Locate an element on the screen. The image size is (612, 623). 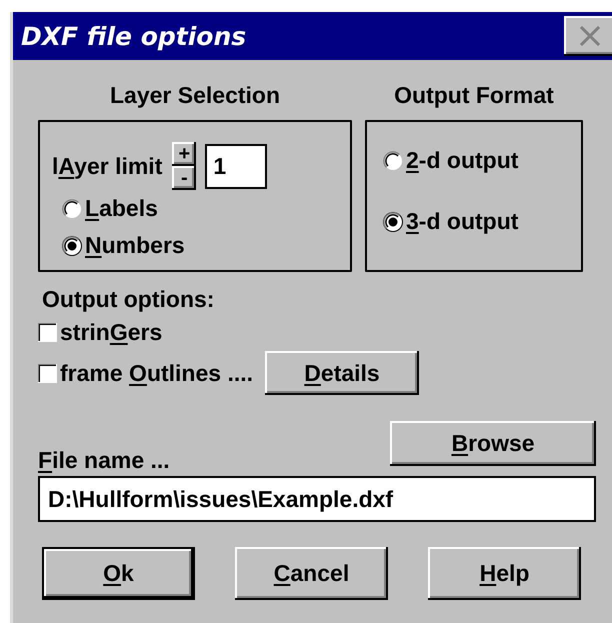
increment-button: + is located at coordinates (184, 154).